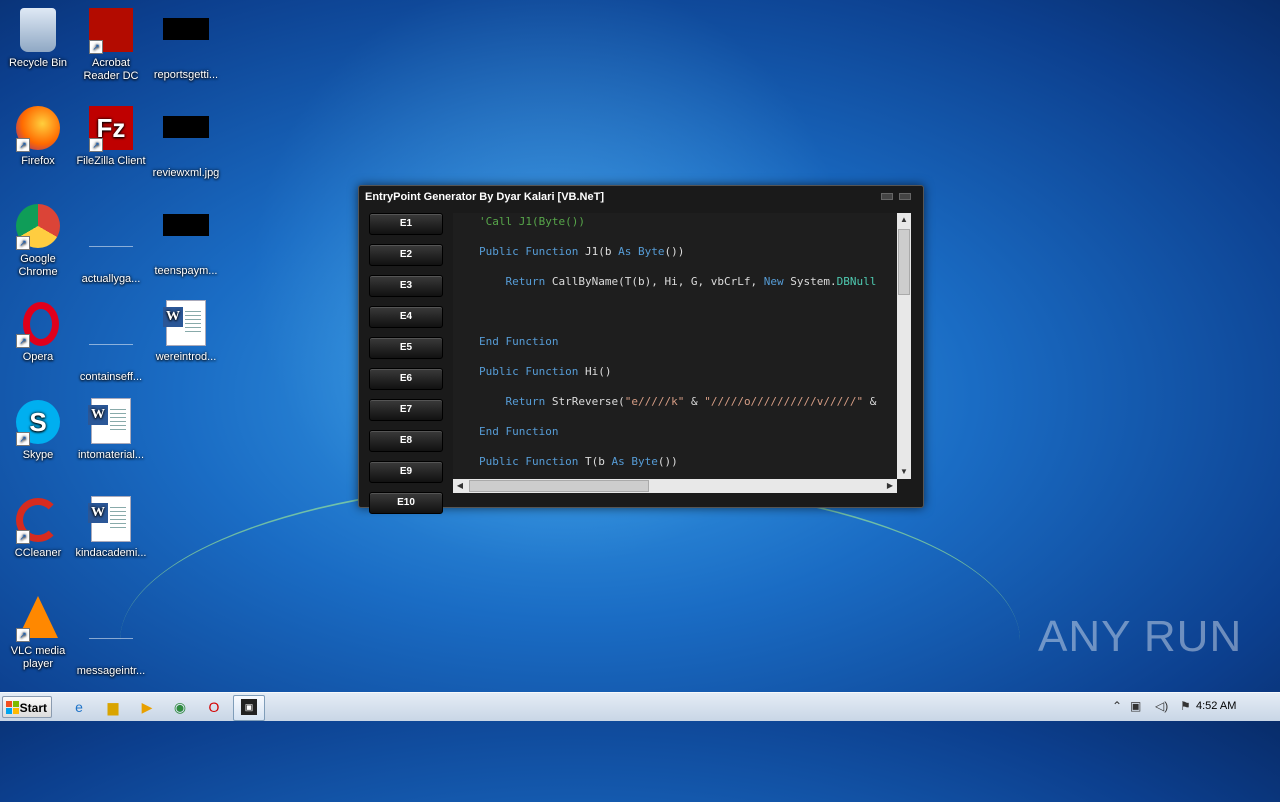 This screenshot has width=1280, height=802. What do you see at coordinates (38, 136) in the screenshot?
I see `desktop-icon: ↗ Firefox` at bounding box center [38, 136].